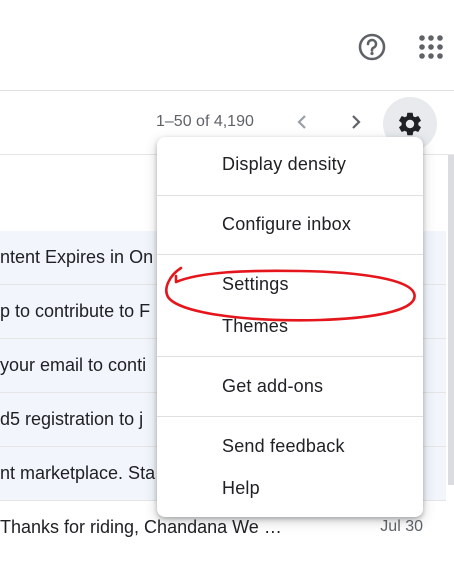 This screenshot has height=567, width=454. I want to click on message-snippet: p to contribute to F, so click(75, 311).